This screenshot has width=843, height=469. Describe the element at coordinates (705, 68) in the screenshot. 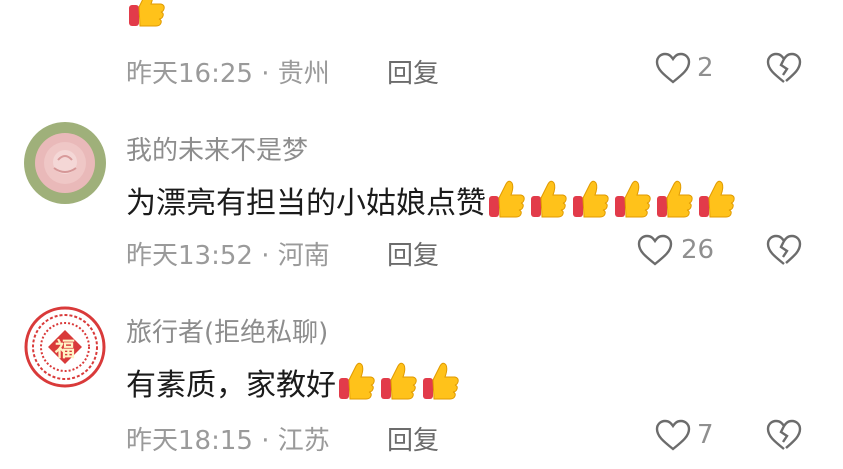

I see `like-count: 2` at that location.